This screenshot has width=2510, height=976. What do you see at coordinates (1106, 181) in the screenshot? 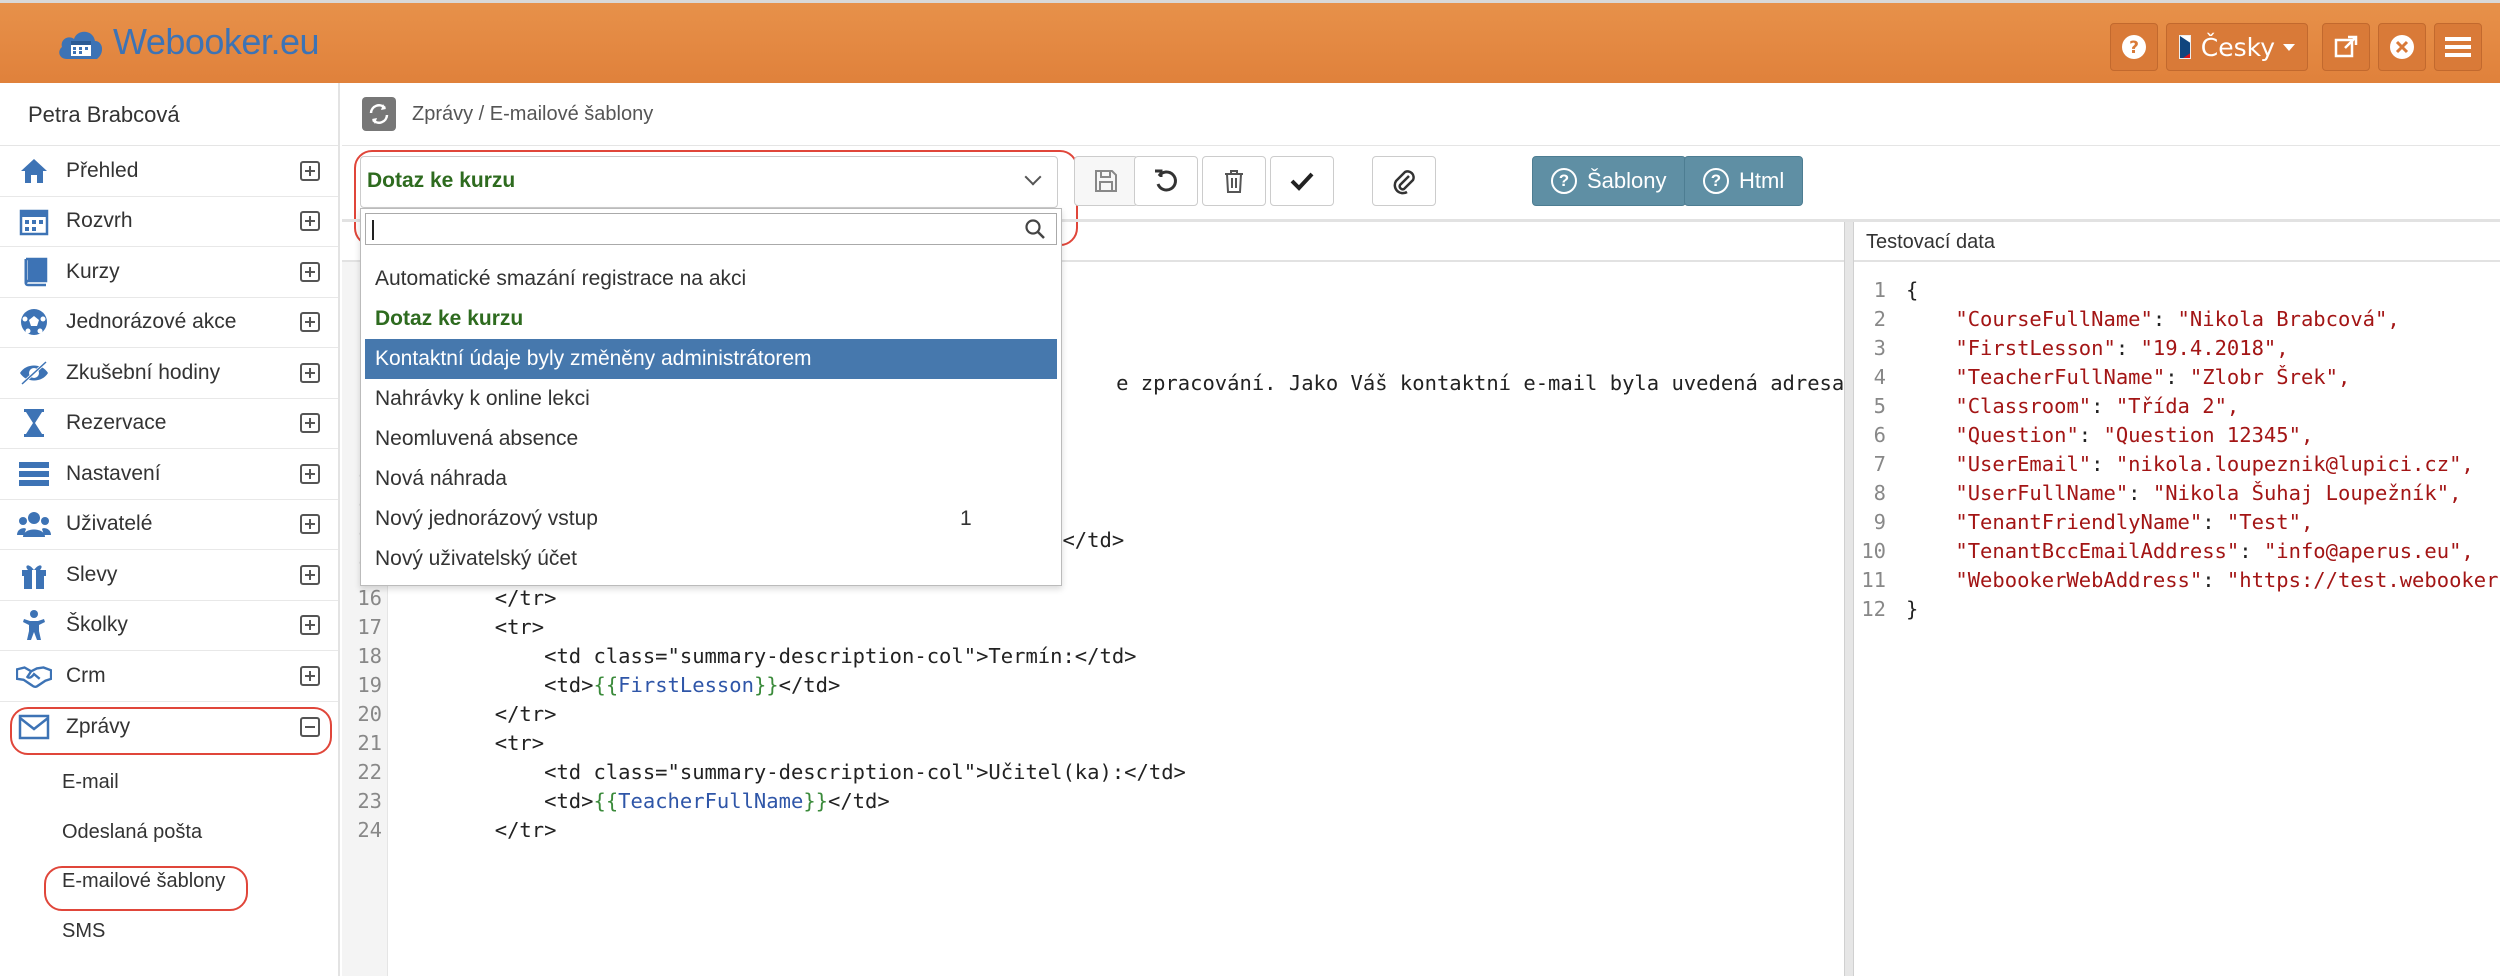
I see `save-button` at bounding box center [1106, 181].